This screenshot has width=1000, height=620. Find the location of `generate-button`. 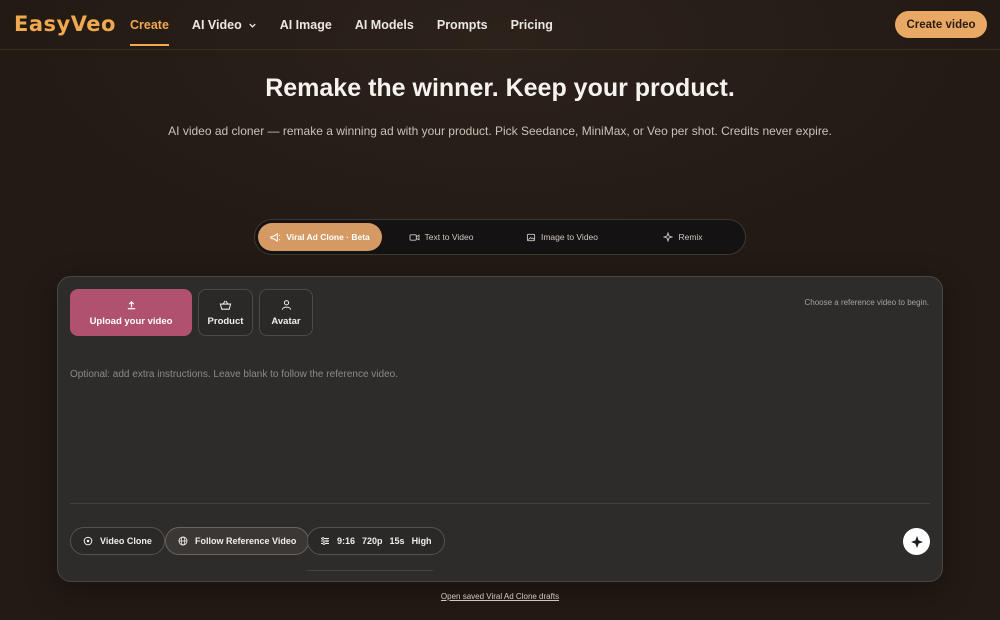

generate-button is located at coordinates (916, 541).